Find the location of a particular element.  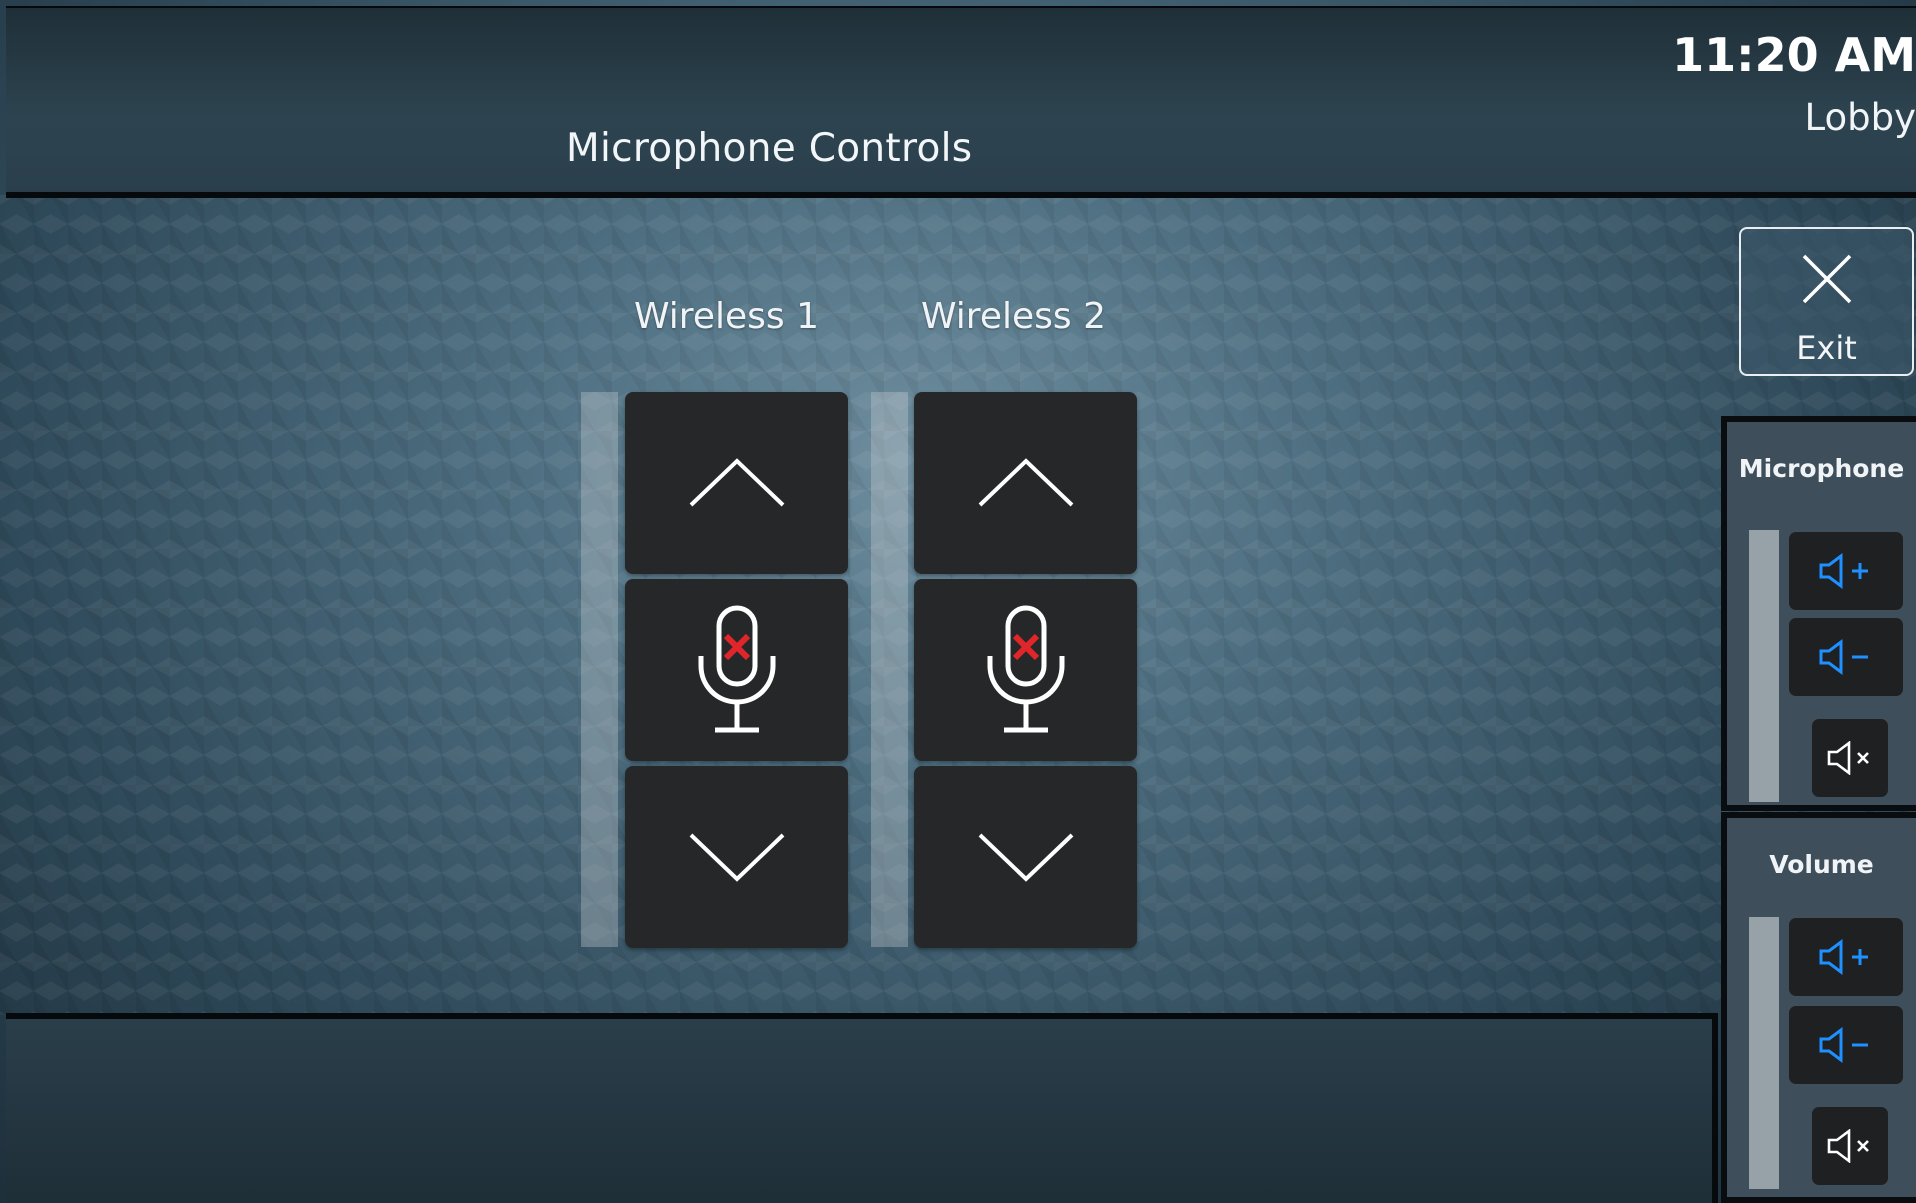

exit-button: Exit is located at coordinates (1826, 301).